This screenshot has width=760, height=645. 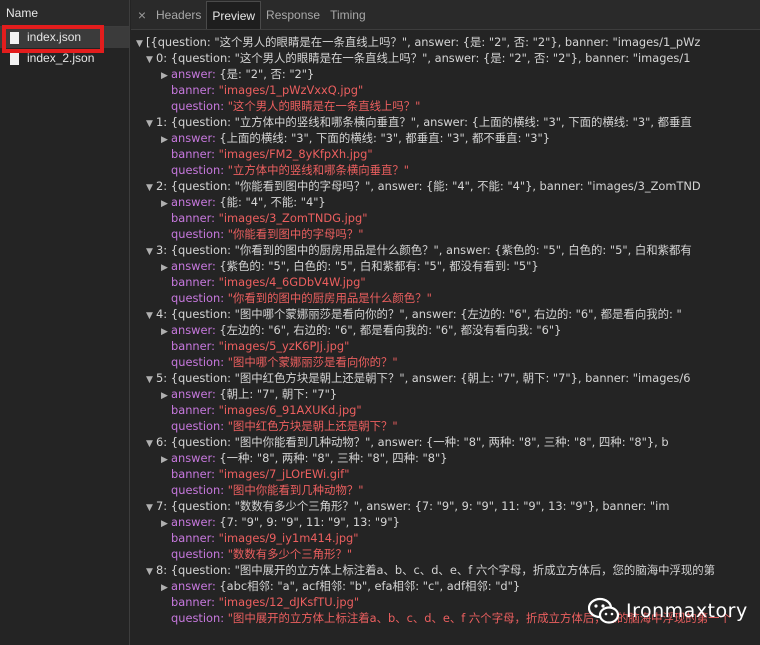 I want to click on json-question-value: "你看到的图中的厨房用品是什么颜色？", so click(x=329, y=298).